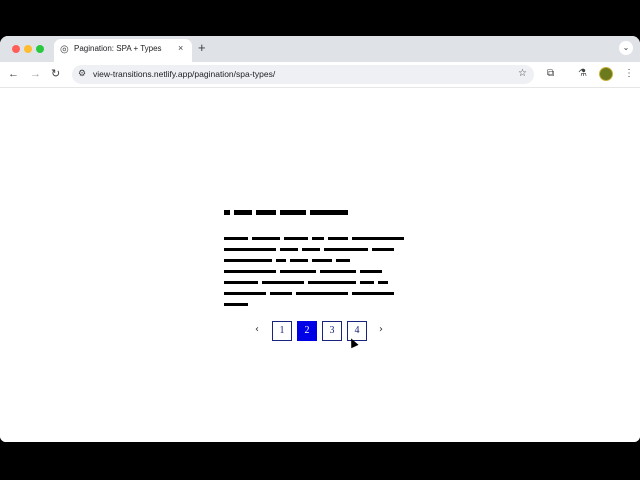  Describe the element at coordinates (332, 331) in the screenshot. I see `page-button-3: 3` at that location.